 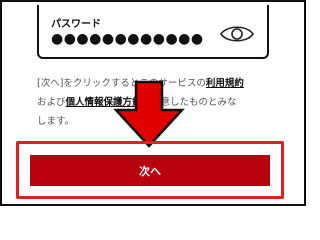 I want to click on terms-line3: します。, so click(x=56, y=121).